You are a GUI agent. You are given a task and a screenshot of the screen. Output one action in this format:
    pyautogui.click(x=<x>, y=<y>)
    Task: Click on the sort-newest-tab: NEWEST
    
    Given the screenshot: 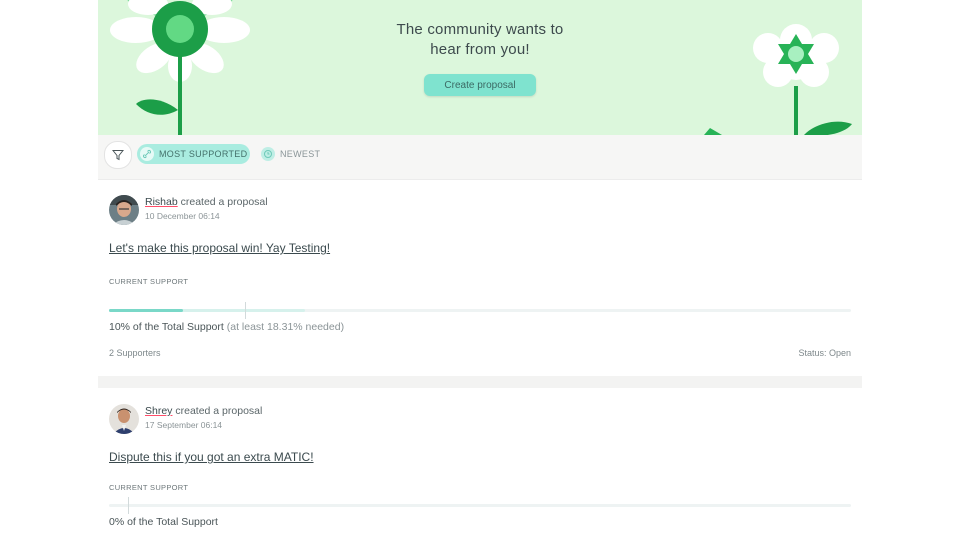 What is the action you would take?
    pyautogui.click(x=290, y=154)
    